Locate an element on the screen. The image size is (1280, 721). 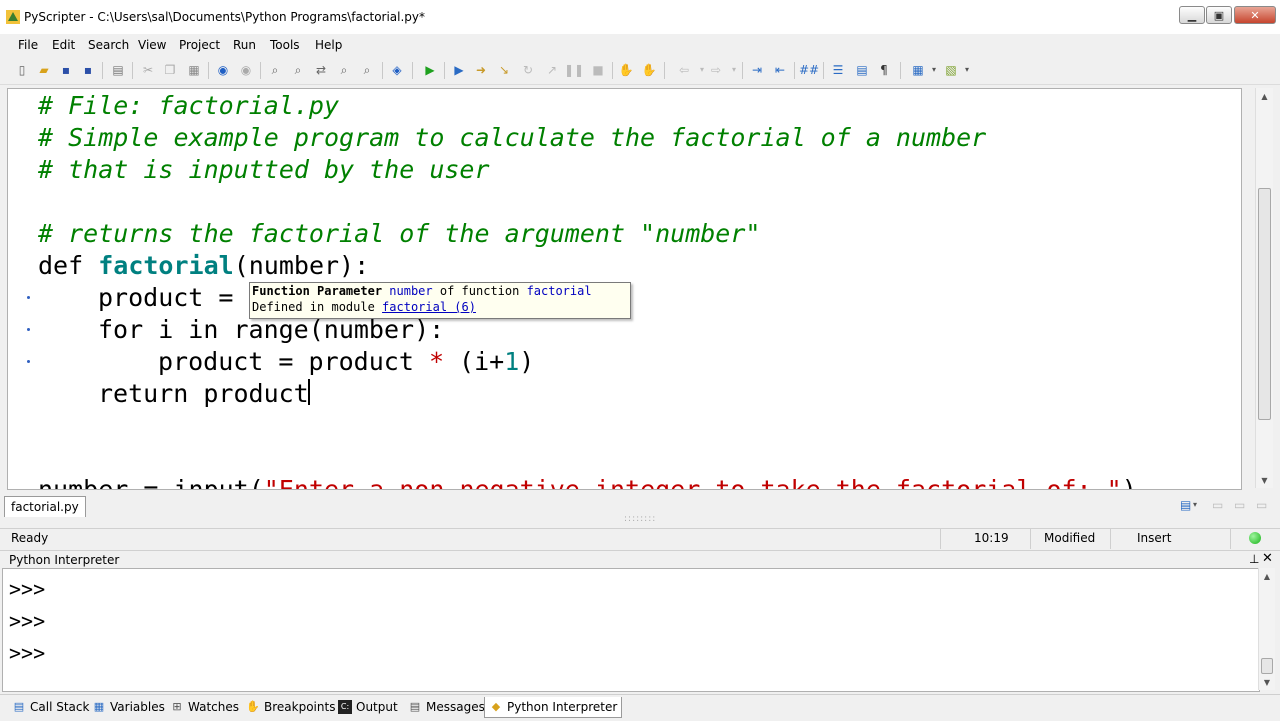
splitter-grip: :::::::: is located at coordinates (640, 519).